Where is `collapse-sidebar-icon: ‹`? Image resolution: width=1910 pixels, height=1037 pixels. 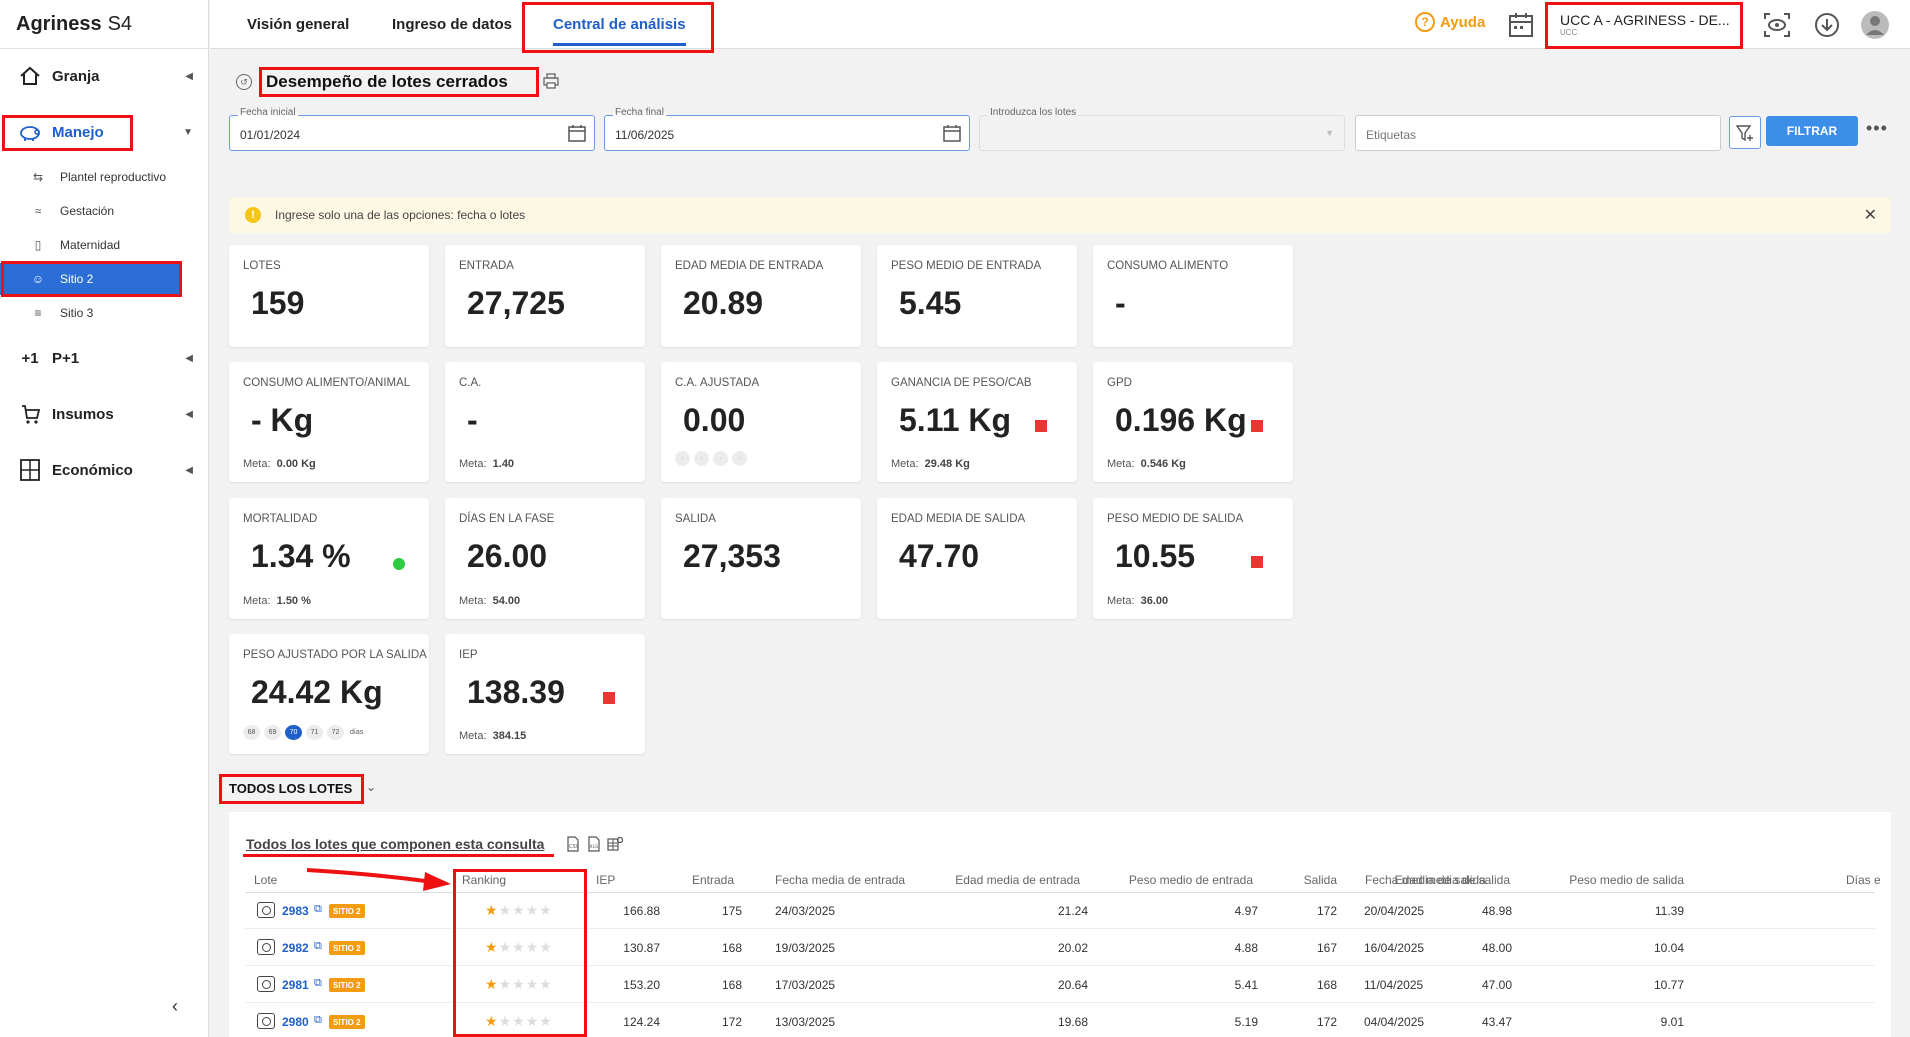
collapse-sidebar-icon: ‹ is located at coordinates (175, 1006).